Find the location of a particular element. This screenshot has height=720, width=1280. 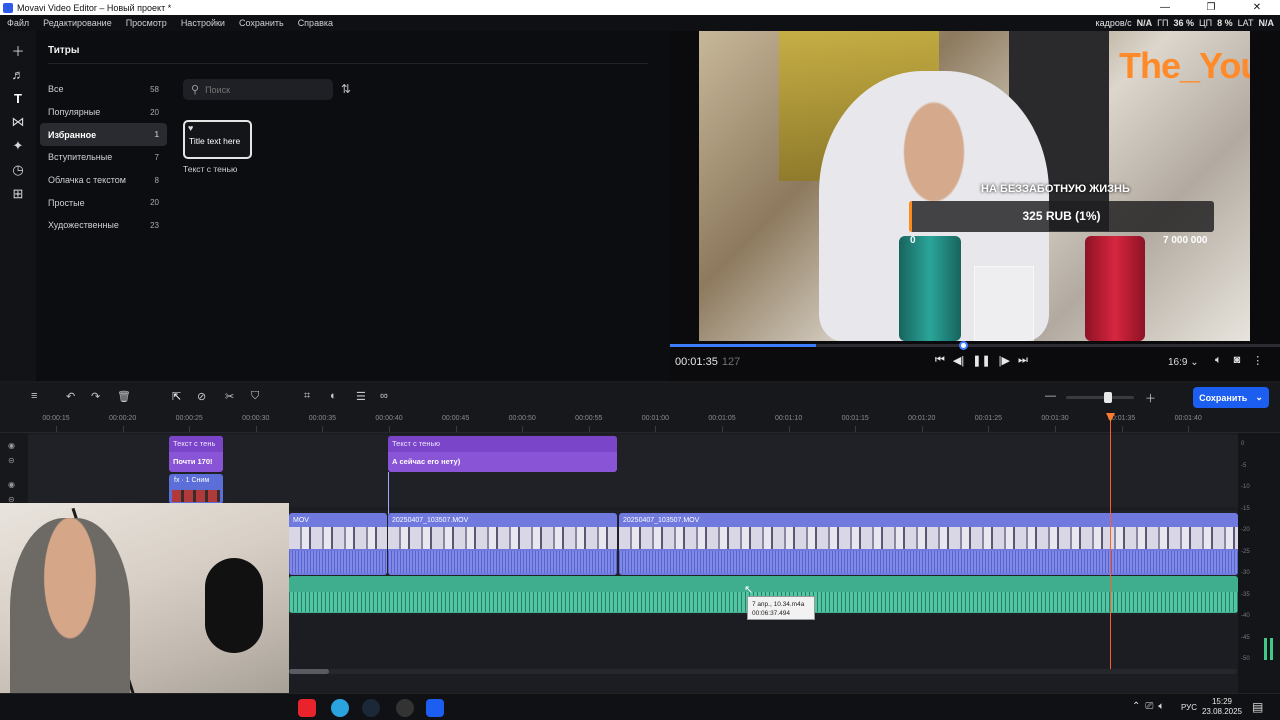

search-box: ⚲ is located at coordinates (258, 89).